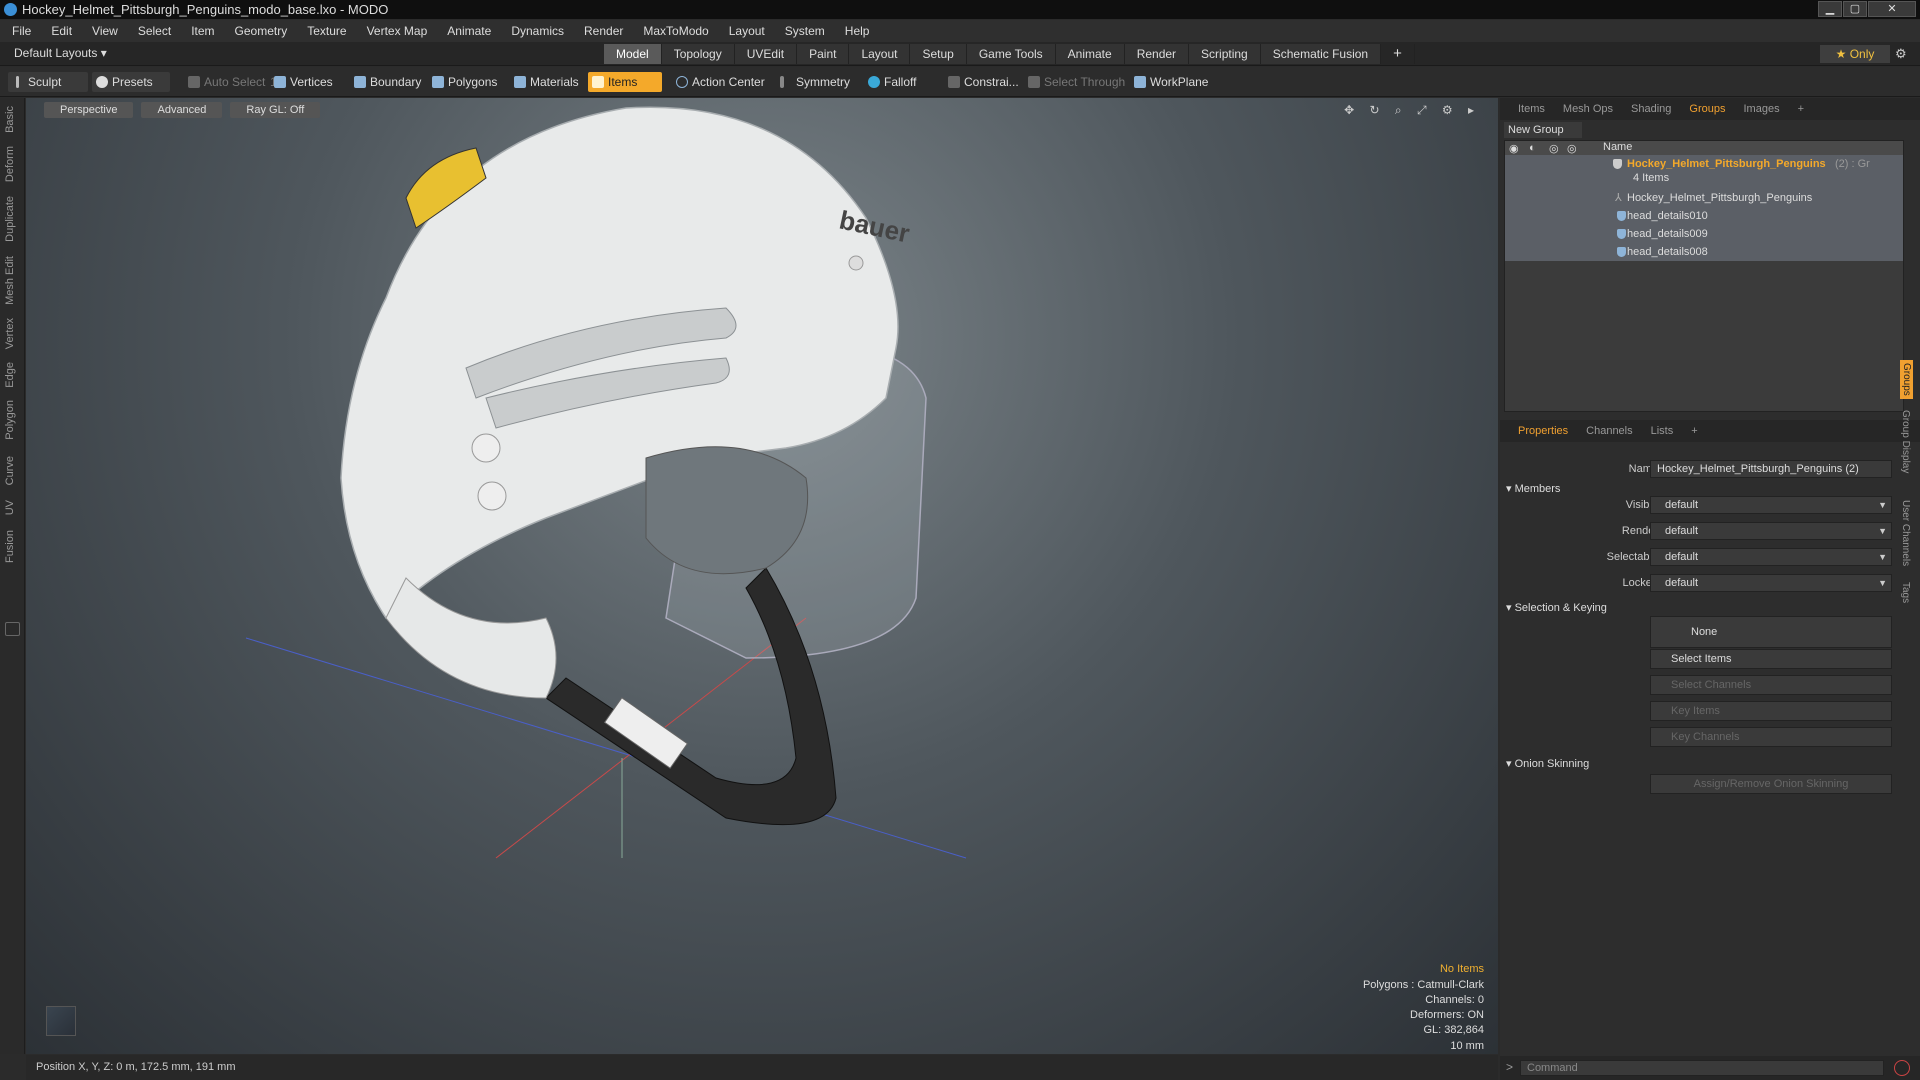 The width and height of the screenshot is (1920, 1080). What do you see at coordinates (675, 31) in the screenshot?
I see `menu-maxtomodo: MaxToModo` at bounding box center [675, 31].